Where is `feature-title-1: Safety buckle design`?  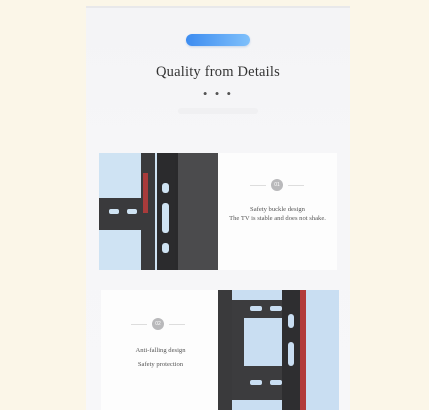
feature-title-1: Safety buckle design is located at coordinates (277, 209).